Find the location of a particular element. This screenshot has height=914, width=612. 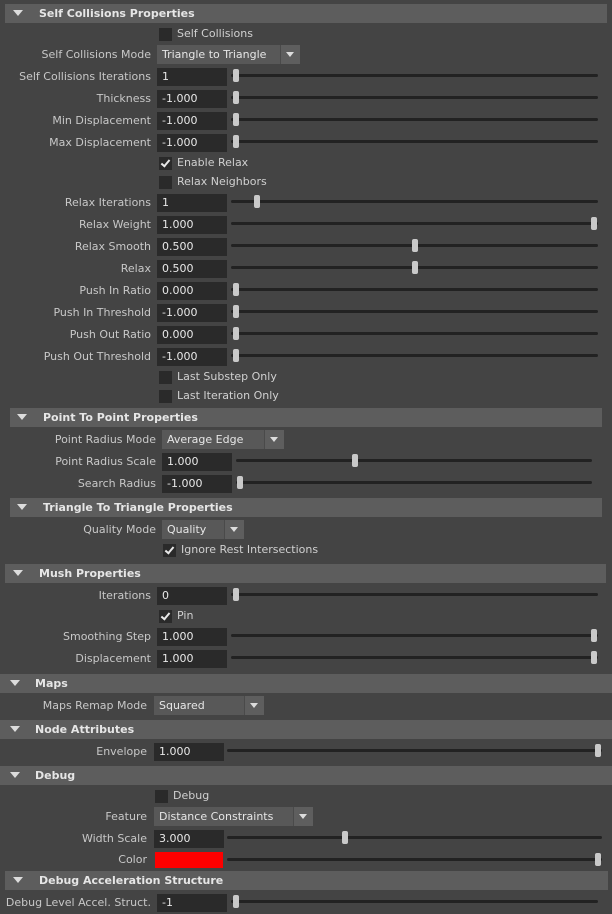

quality-mode-dropdown: Quality is located at coordinates (203, 529).